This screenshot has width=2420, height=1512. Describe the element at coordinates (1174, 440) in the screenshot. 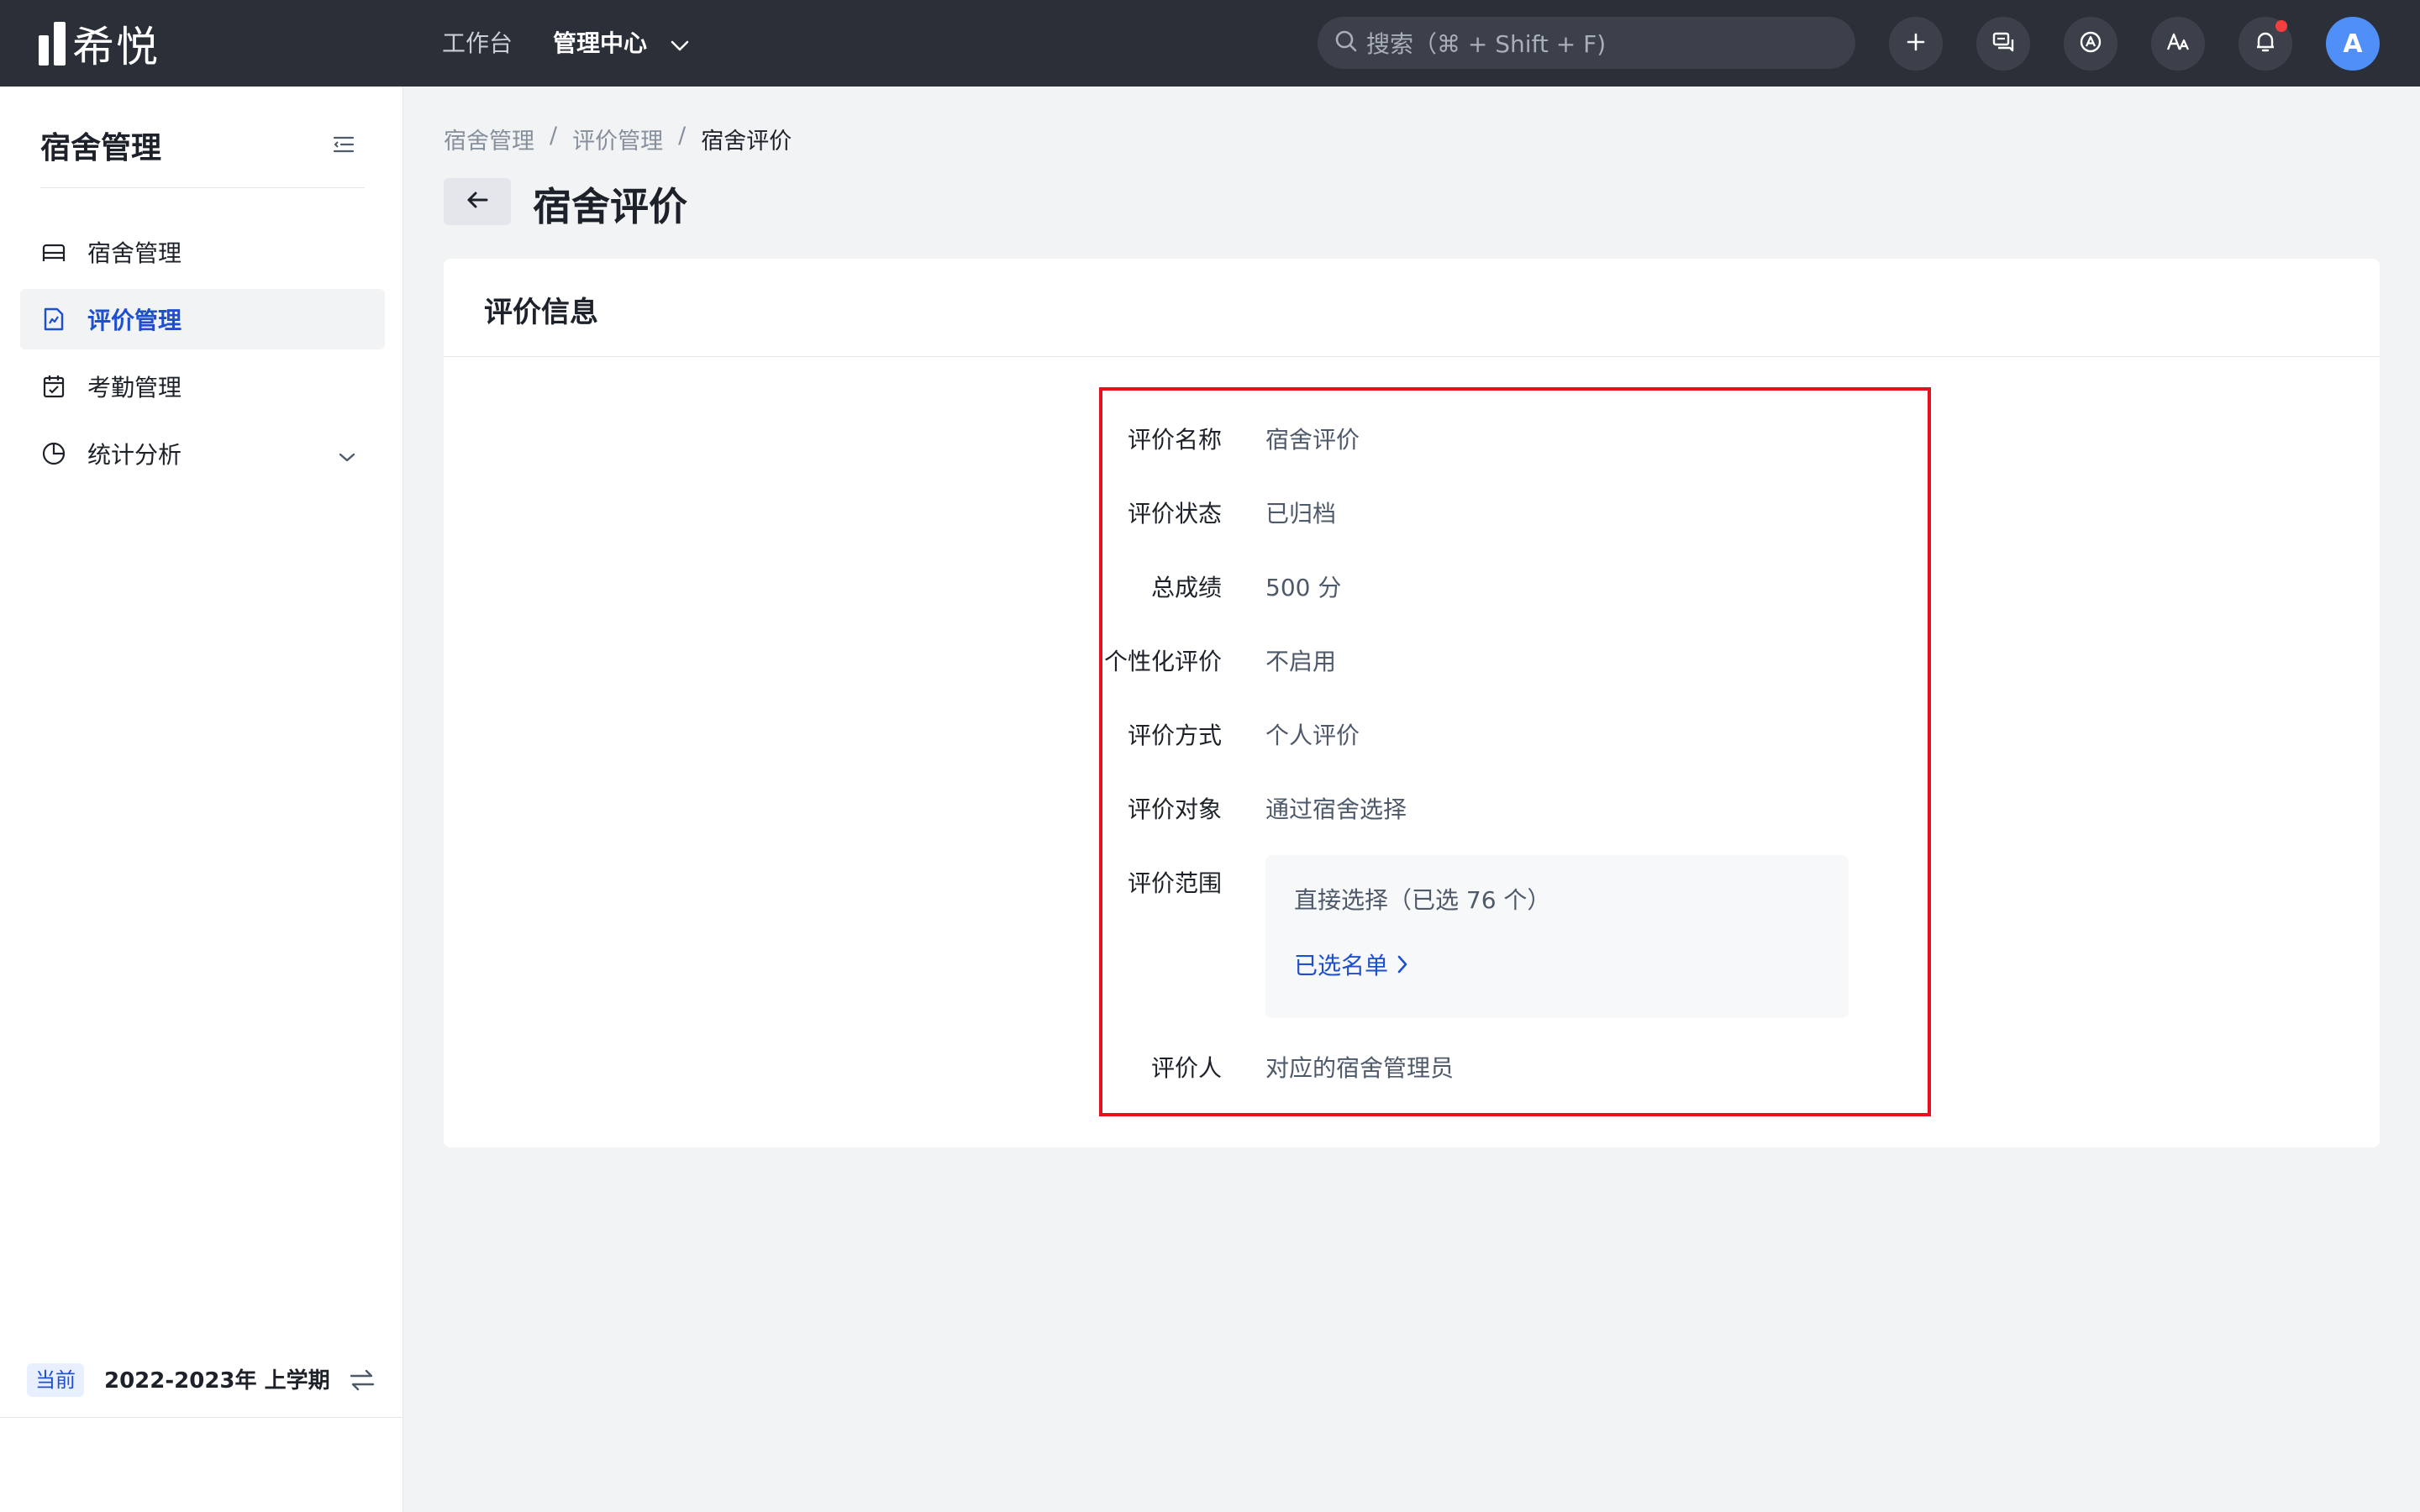

I see `field-label: 评价名称` at that location.